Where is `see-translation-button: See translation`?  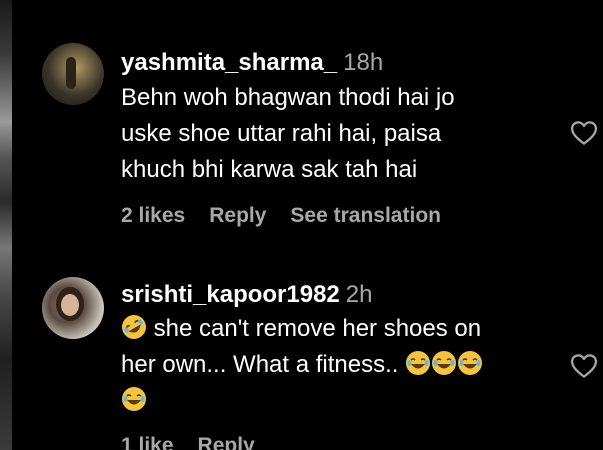 see-translation-button: See translation is located at coordinates (365, 215).